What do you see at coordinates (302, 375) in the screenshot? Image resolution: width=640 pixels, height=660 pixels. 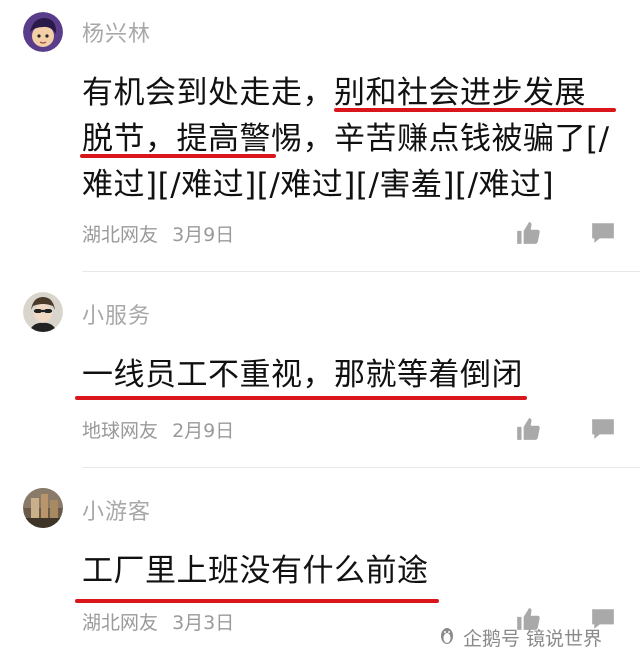 I see `comment-text: 一线员工不重视，那就等着倒闭` at bounding box center [302, 375].